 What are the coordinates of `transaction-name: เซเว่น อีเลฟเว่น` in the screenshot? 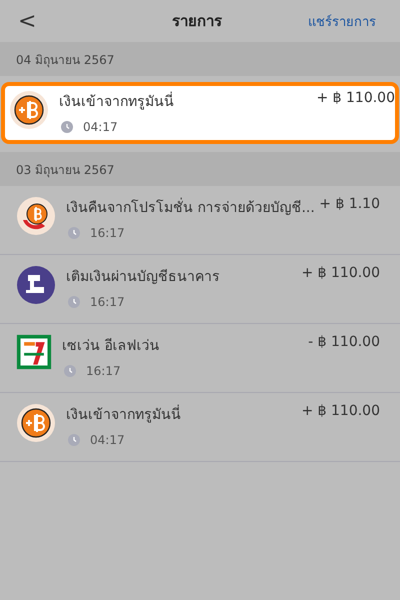 It's located at (111, 346).